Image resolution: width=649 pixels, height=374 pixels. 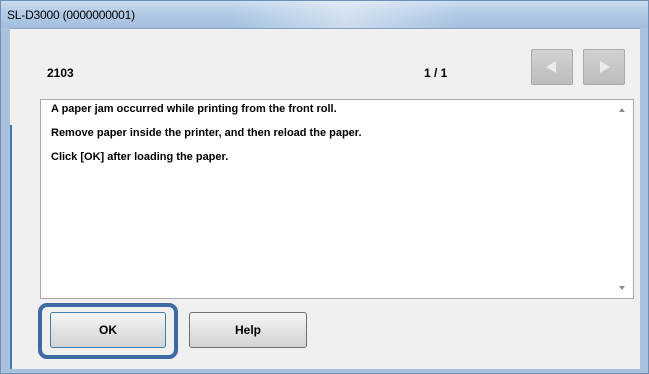 I want to click on arrow-left-icon, so click(x=551, y=67).